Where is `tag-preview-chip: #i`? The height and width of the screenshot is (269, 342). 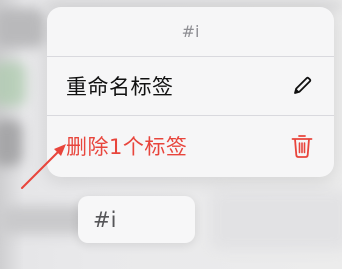
tag-preview-chip: #i is located at coordinates (136, 219).